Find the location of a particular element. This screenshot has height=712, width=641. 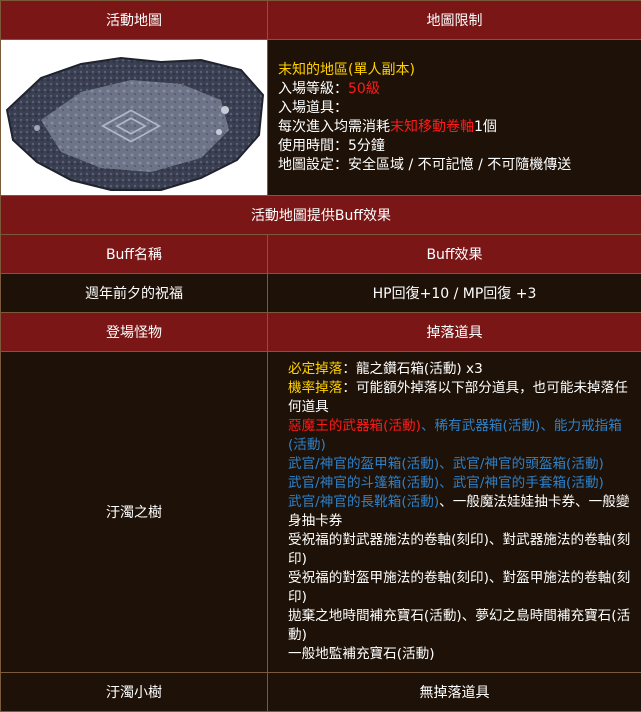

header-restrictions: 地圖限制 is located at coordinates (454, 20).